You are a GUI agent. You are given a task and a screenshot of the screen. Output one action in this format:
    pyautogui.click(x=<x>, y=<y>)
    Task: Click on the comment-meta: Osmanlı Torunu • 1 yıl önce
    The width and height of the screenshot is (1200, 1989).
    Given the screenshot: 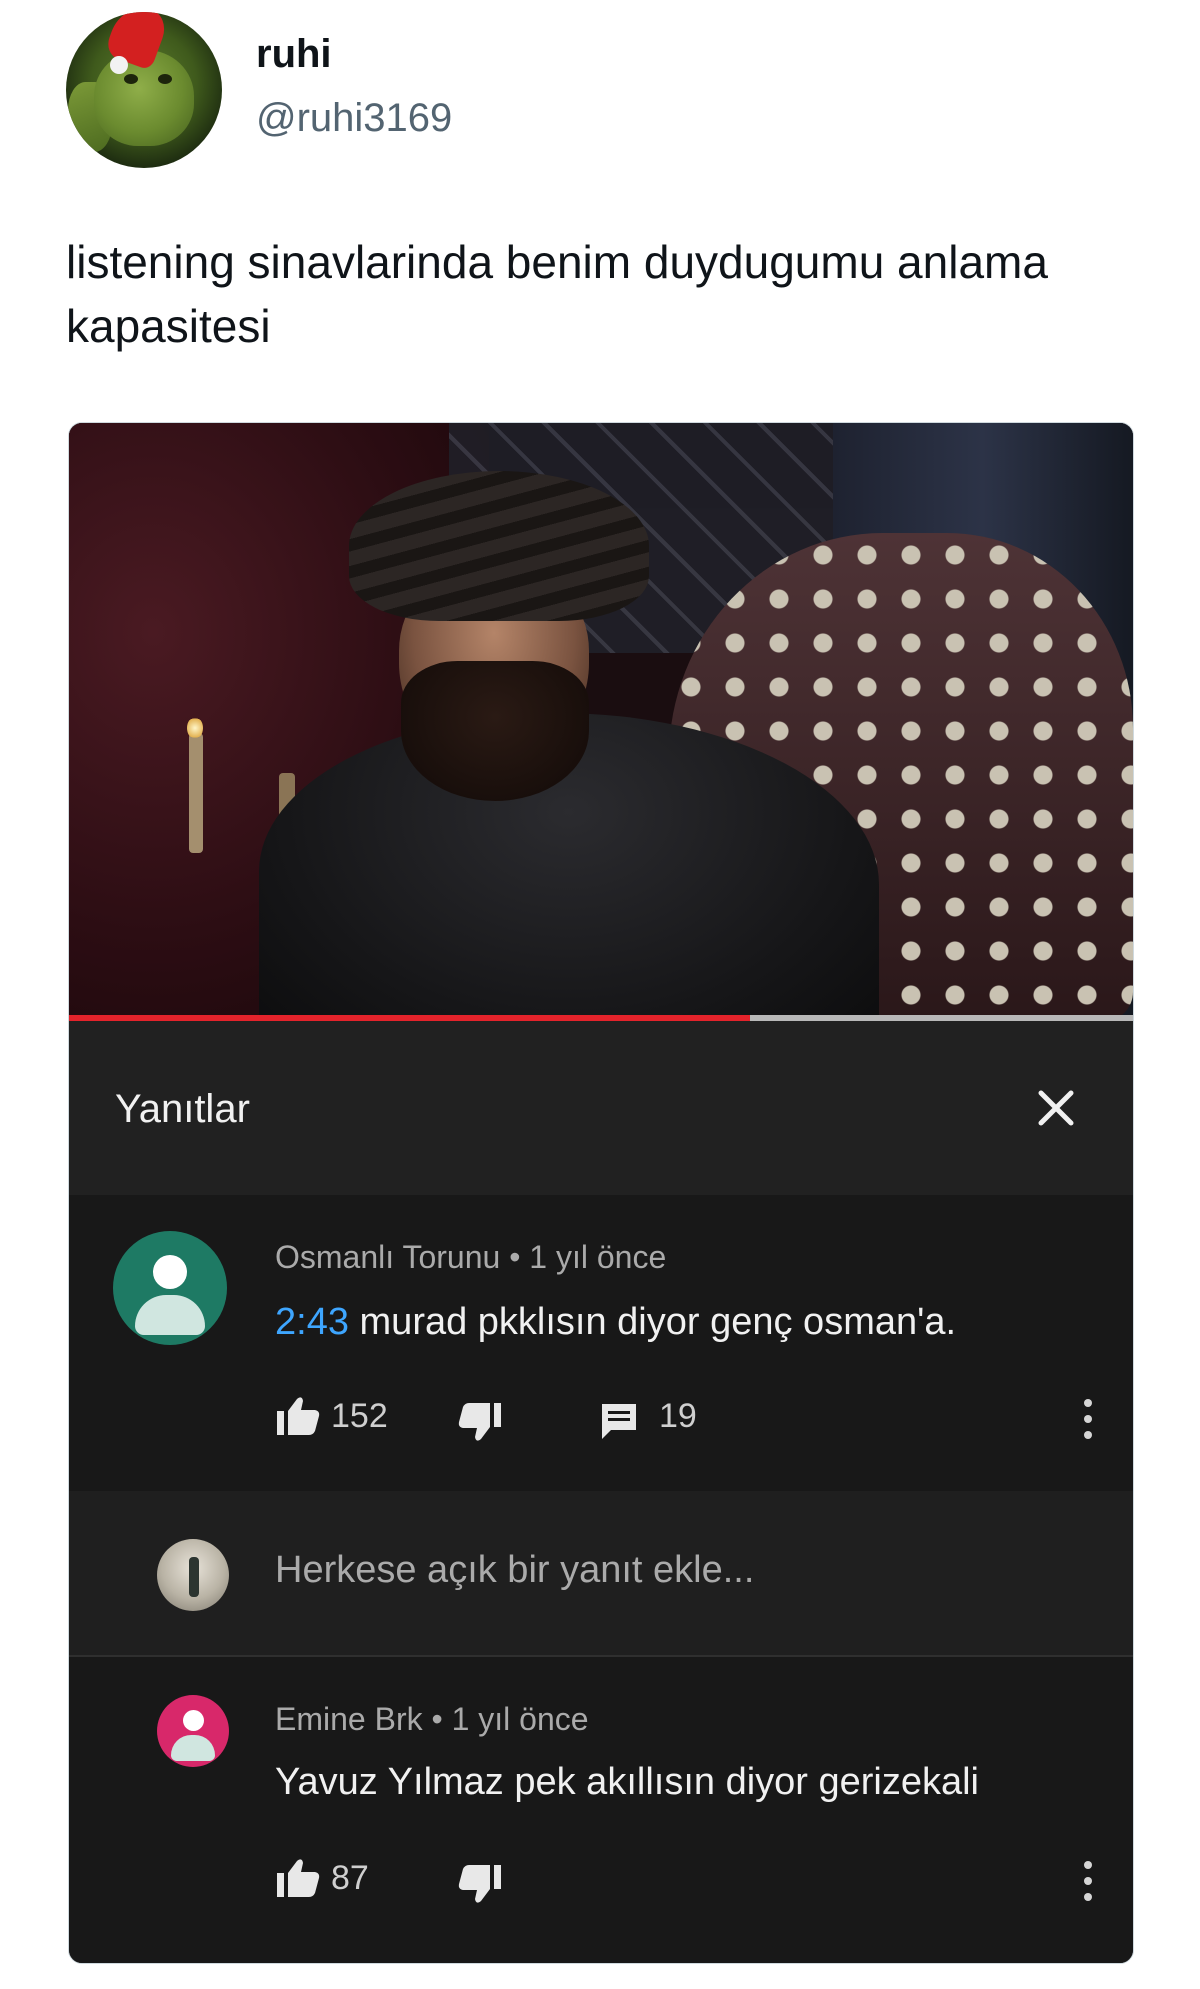 What is the action you would take?
    pyautogui.click(x=470, y=1257)
    